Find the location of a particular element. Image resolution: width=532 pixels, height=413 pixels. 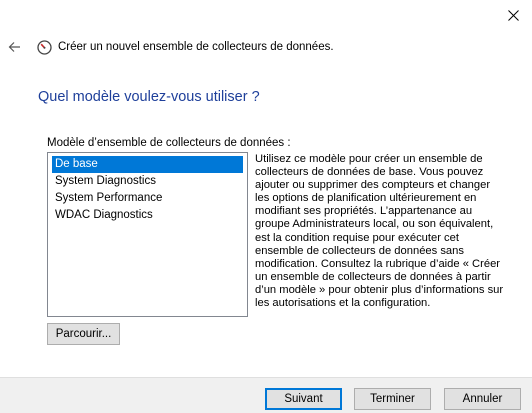

cancel-button: Annuler is located at coordinates (482, 399).